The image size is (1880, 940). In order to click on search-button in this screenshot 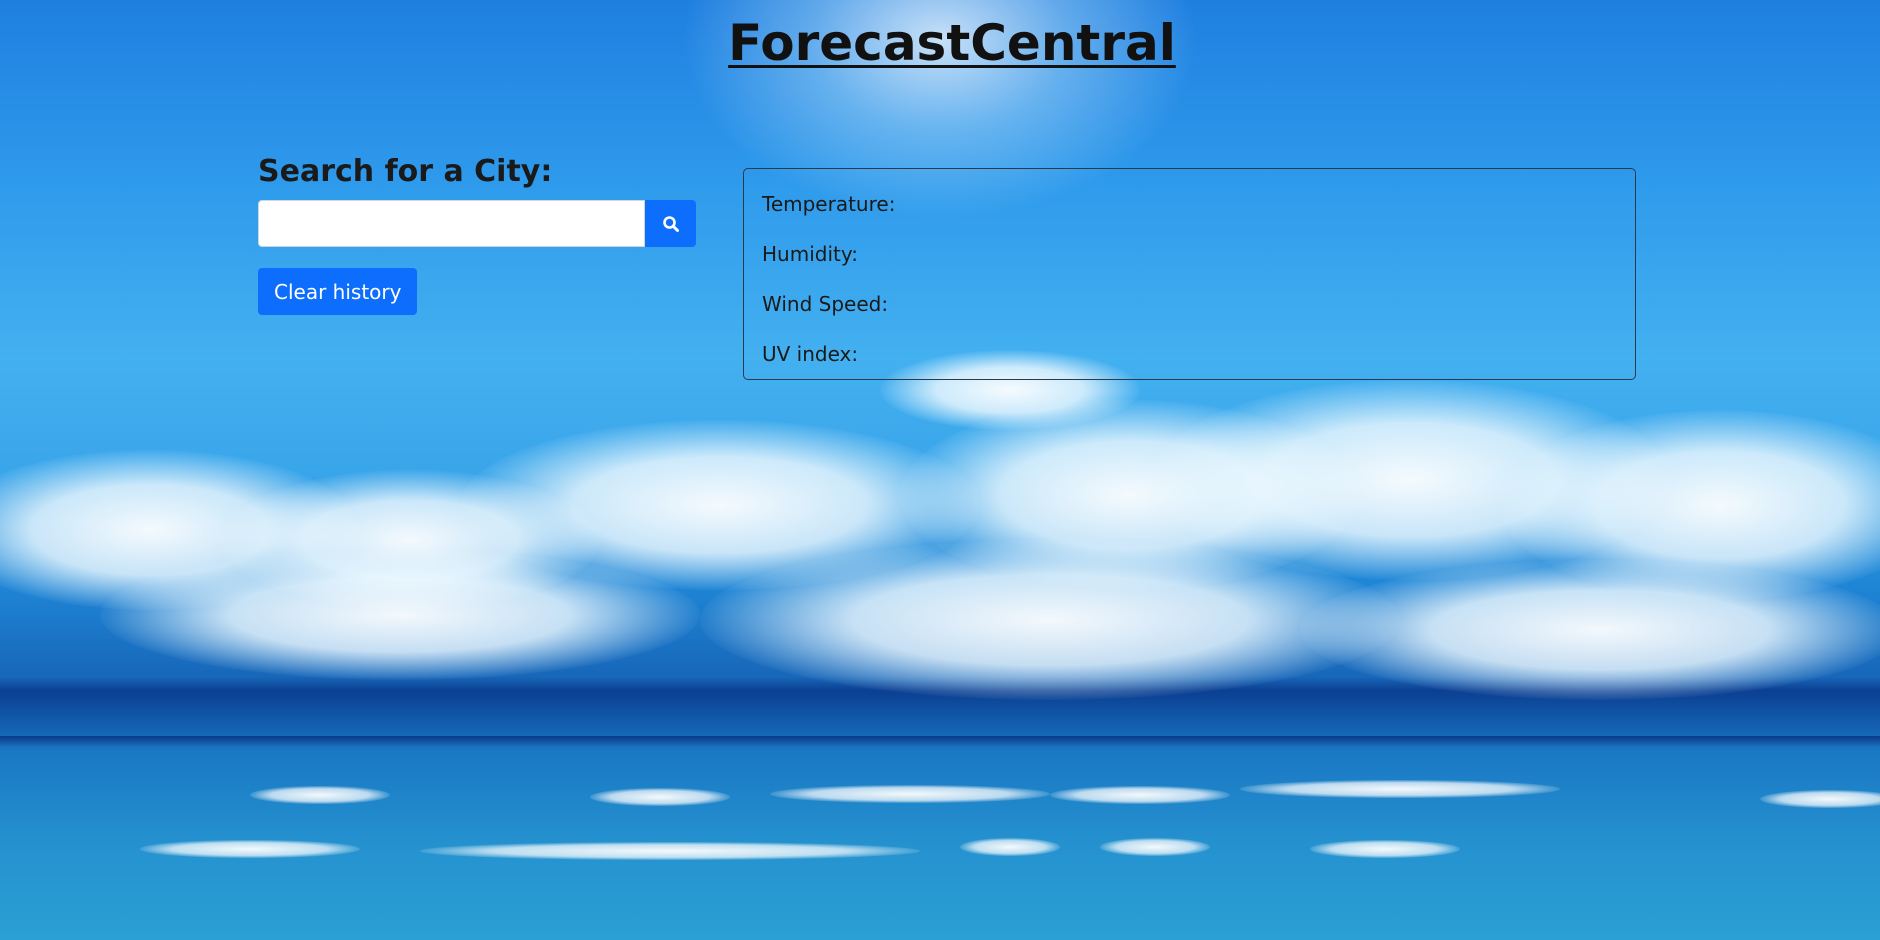, I will do `click(670, 223)`.